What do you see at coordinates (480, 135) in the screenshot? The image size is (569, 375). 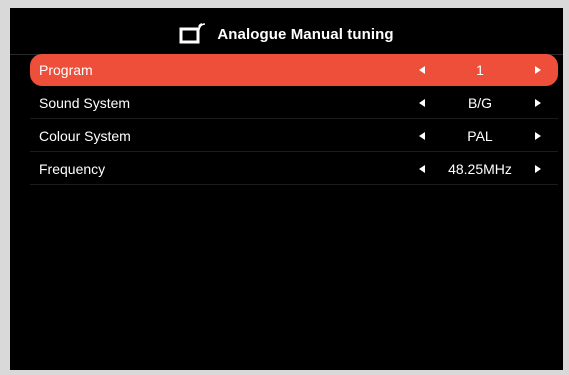 I see `menu-row-value: PAL` at bounding box center [480, 135].